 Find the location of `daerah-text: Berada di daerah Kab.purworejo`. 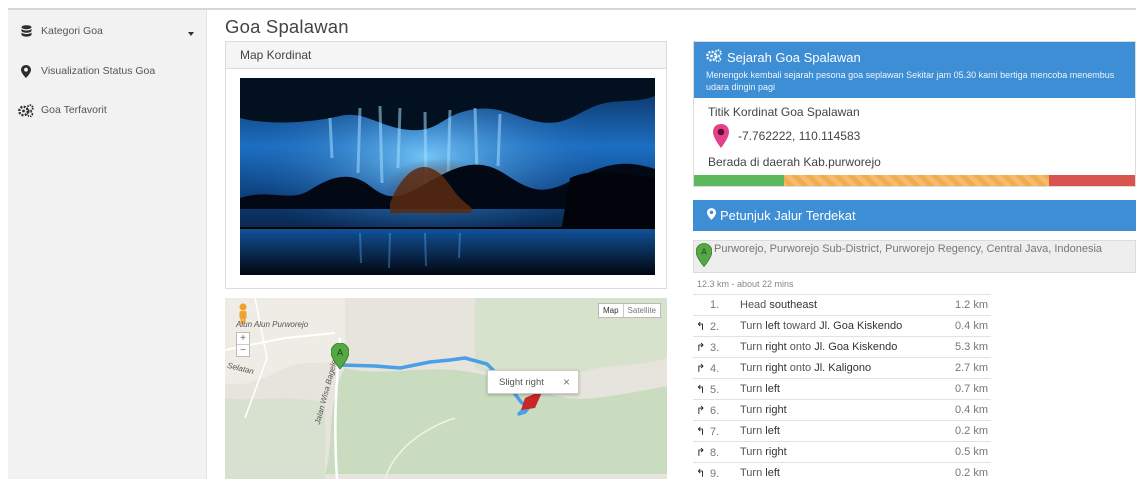

daerah-text: Berada di daerah Kab.purworejo is located at coordinates (794, 162).